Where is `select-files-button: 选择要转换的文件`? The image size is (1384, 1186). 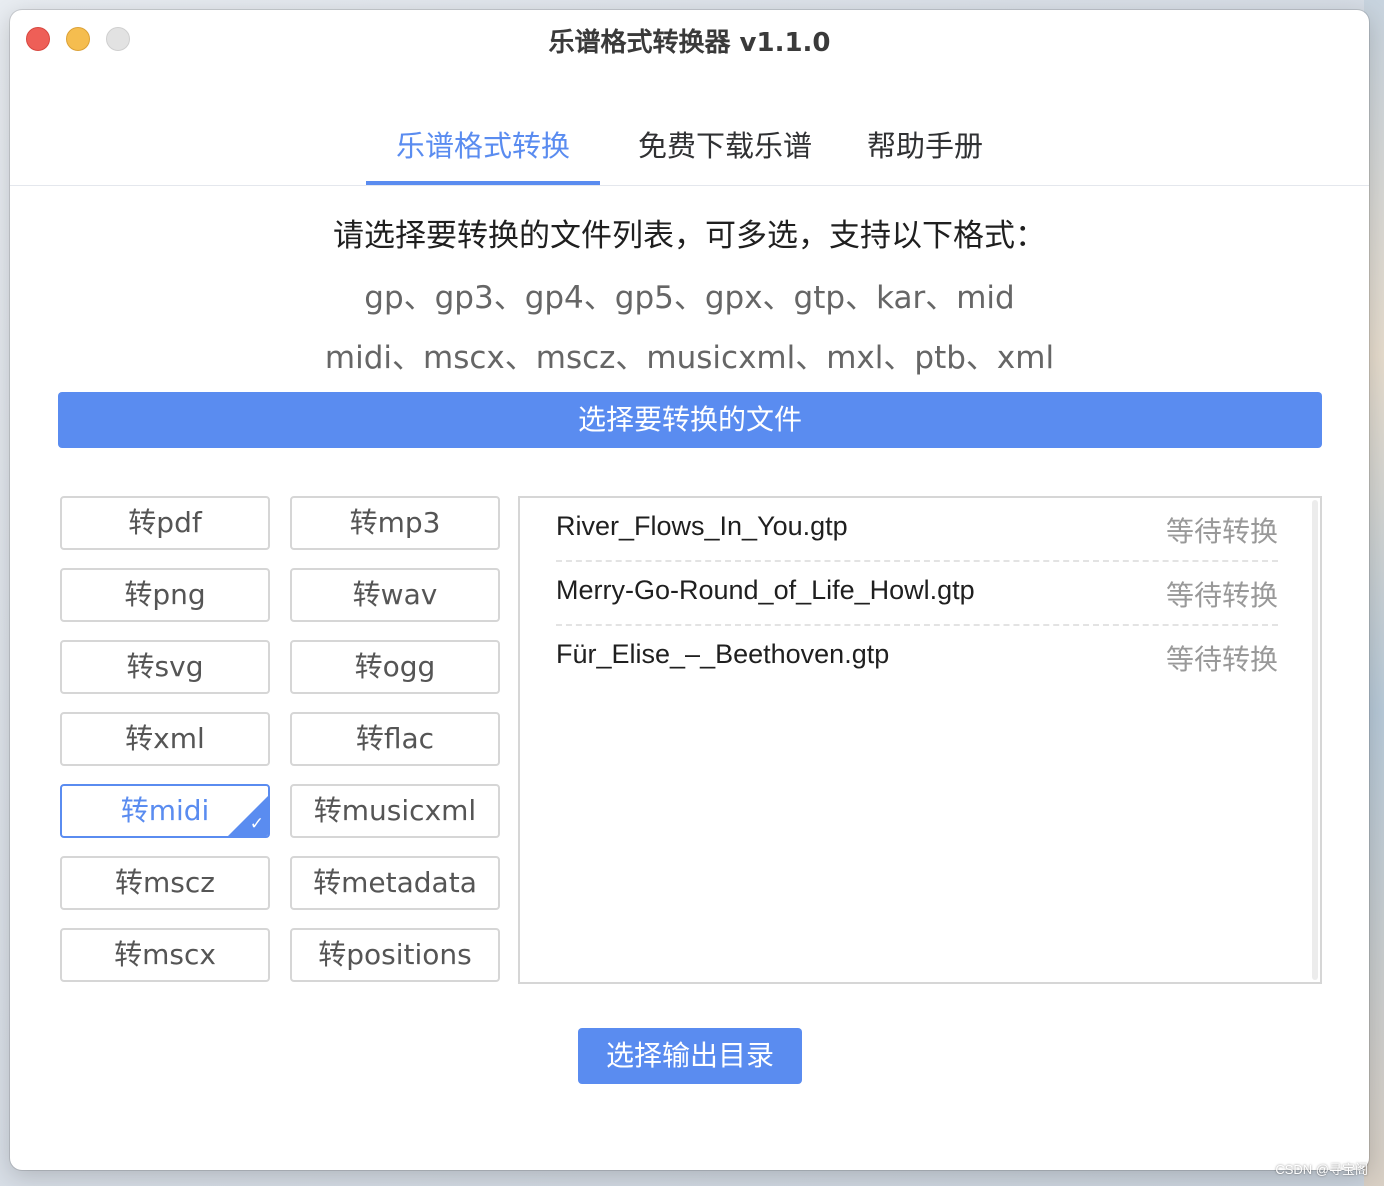 select-files-button: 选择要转换的文件 is located at coordinates (690, 420).